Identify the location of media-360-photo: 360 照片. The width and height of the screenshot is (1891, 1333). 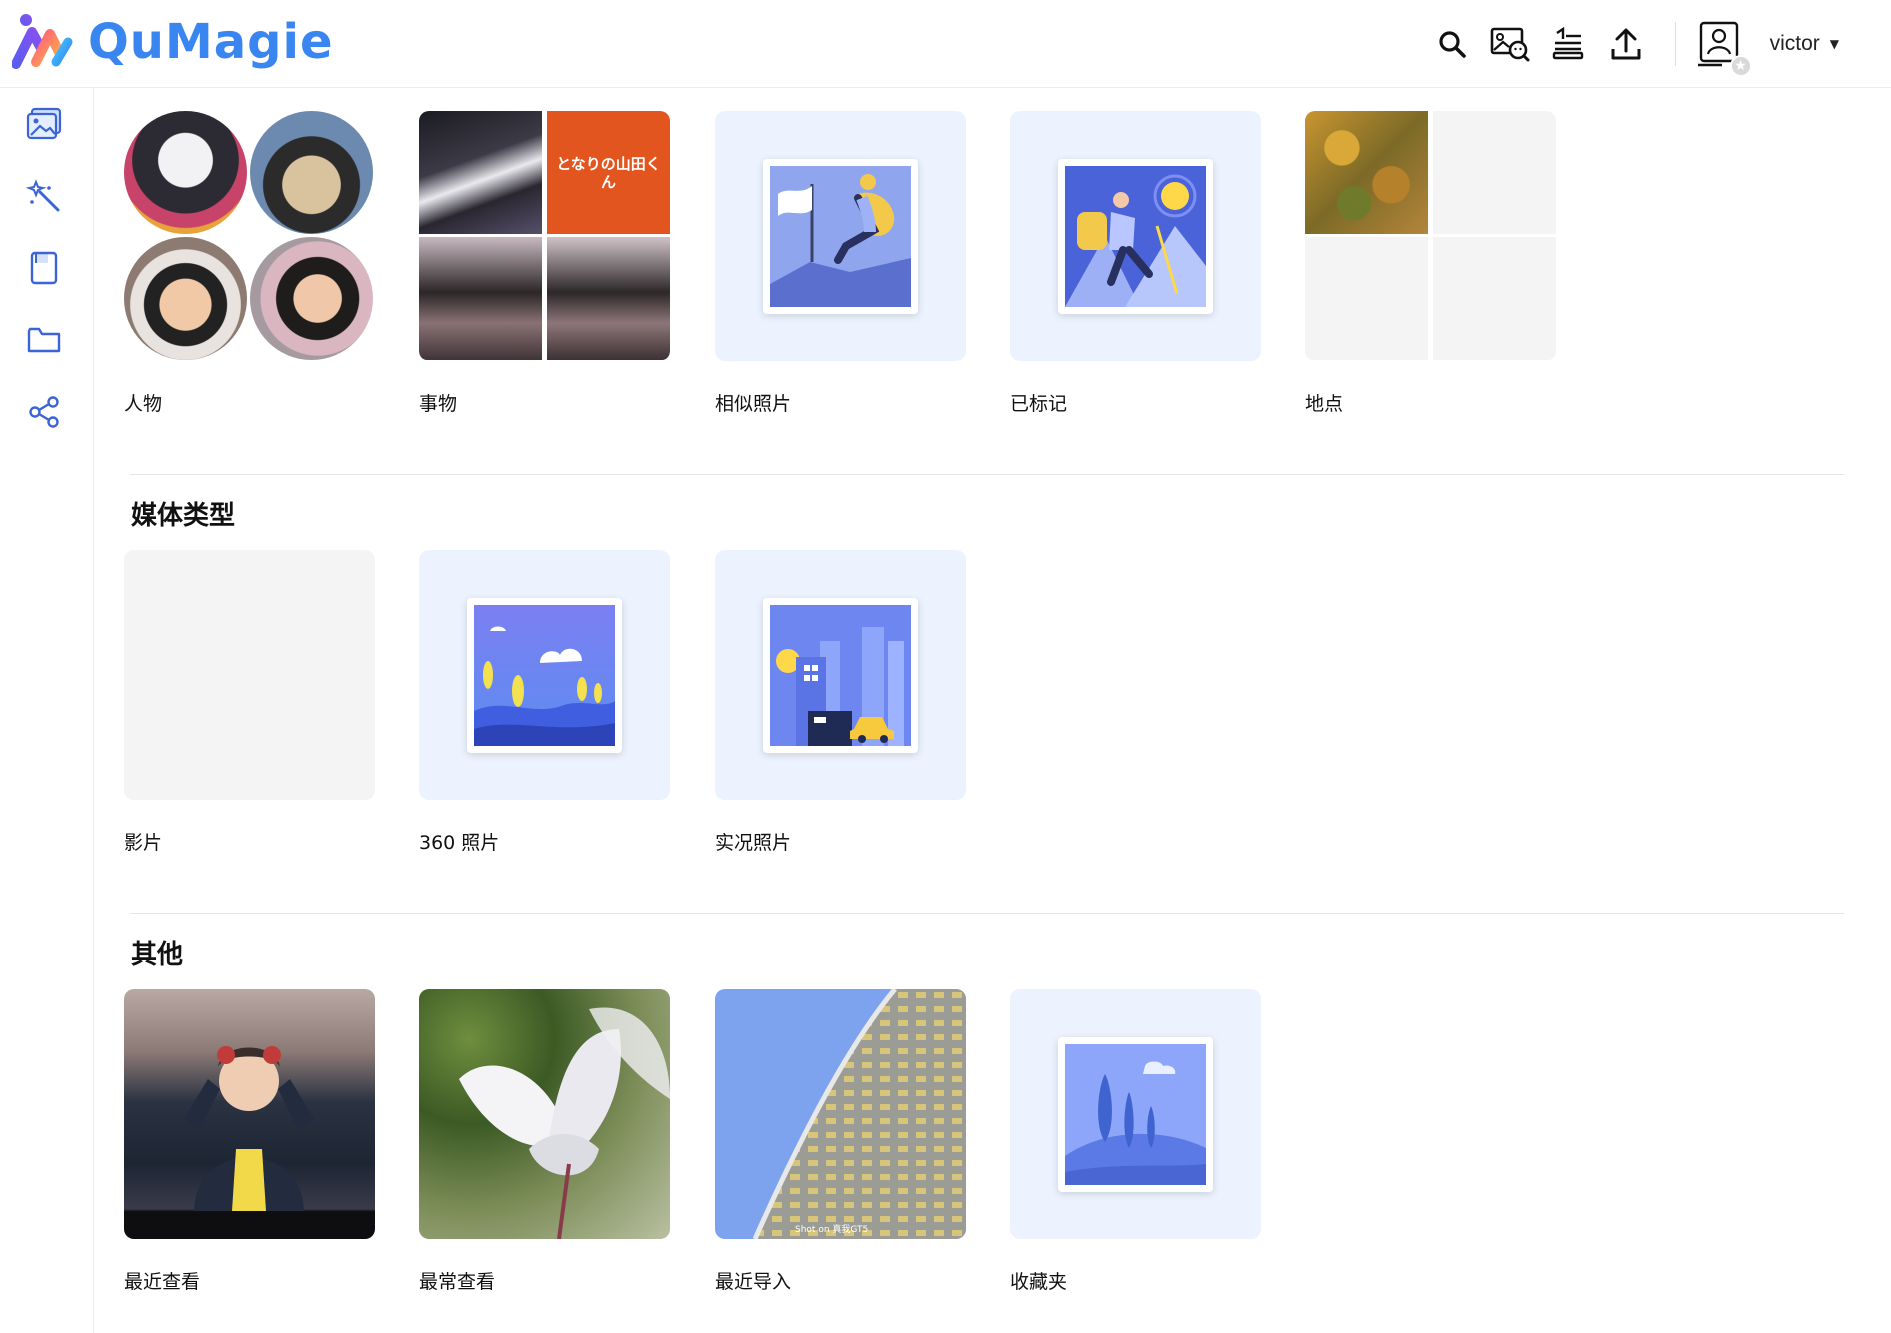
(544, 702).